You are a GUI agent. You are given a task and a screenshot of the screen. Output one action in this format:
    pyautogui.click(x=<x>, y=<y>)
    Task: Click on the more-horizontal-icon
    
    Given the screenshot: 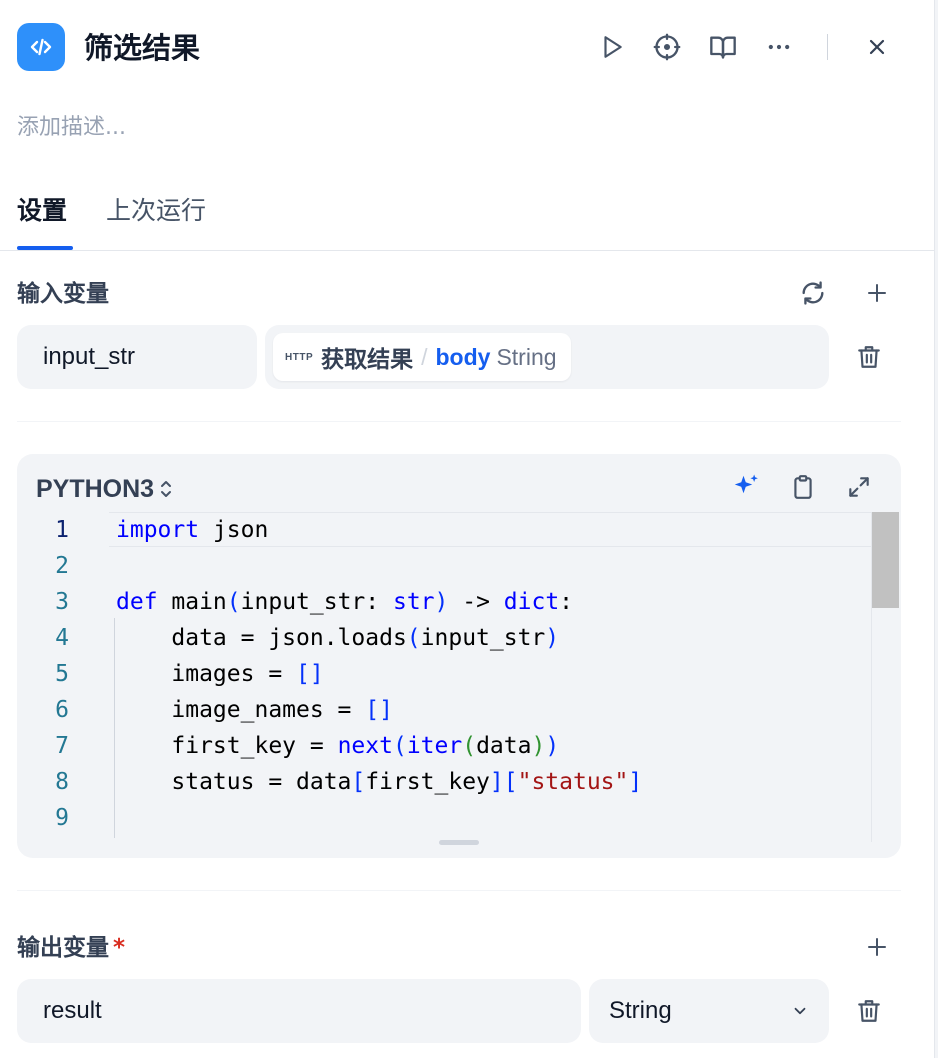 What is the action you would take?
    pyautogui.click(x=779, y=47)
    